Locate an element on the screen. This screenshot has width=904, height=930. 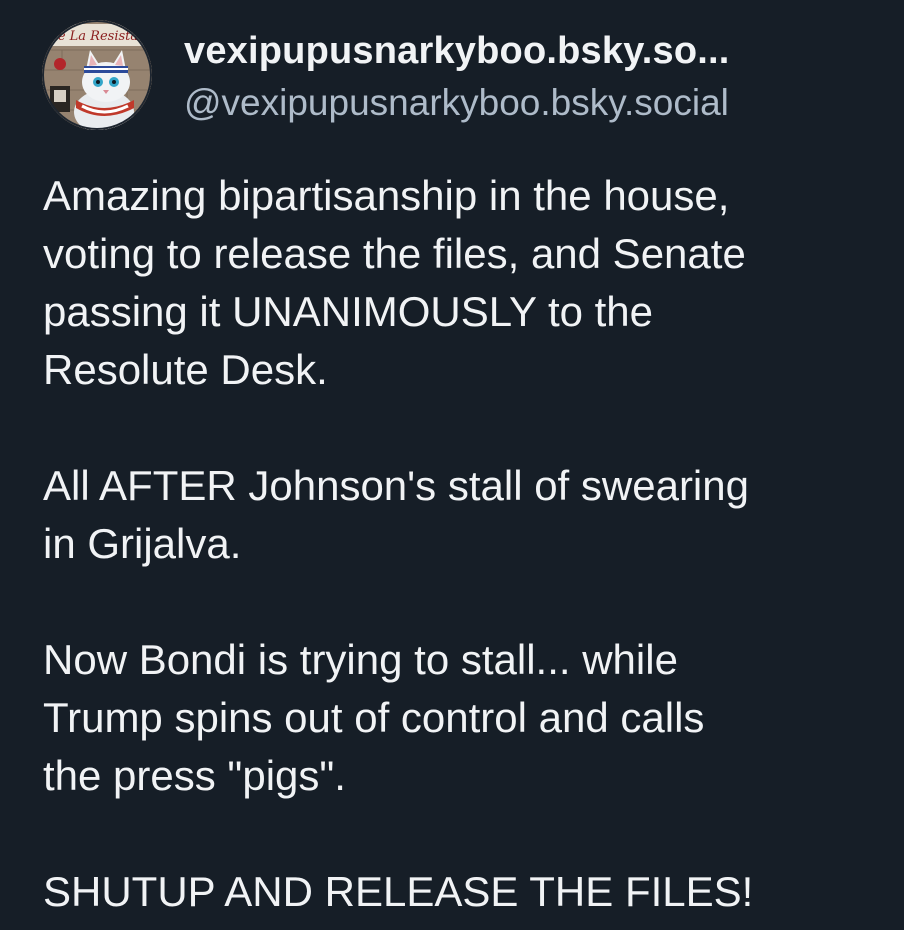
post-line: SHUTUP AND RELEASE THE FILES! is located at coordinates (398, 891).